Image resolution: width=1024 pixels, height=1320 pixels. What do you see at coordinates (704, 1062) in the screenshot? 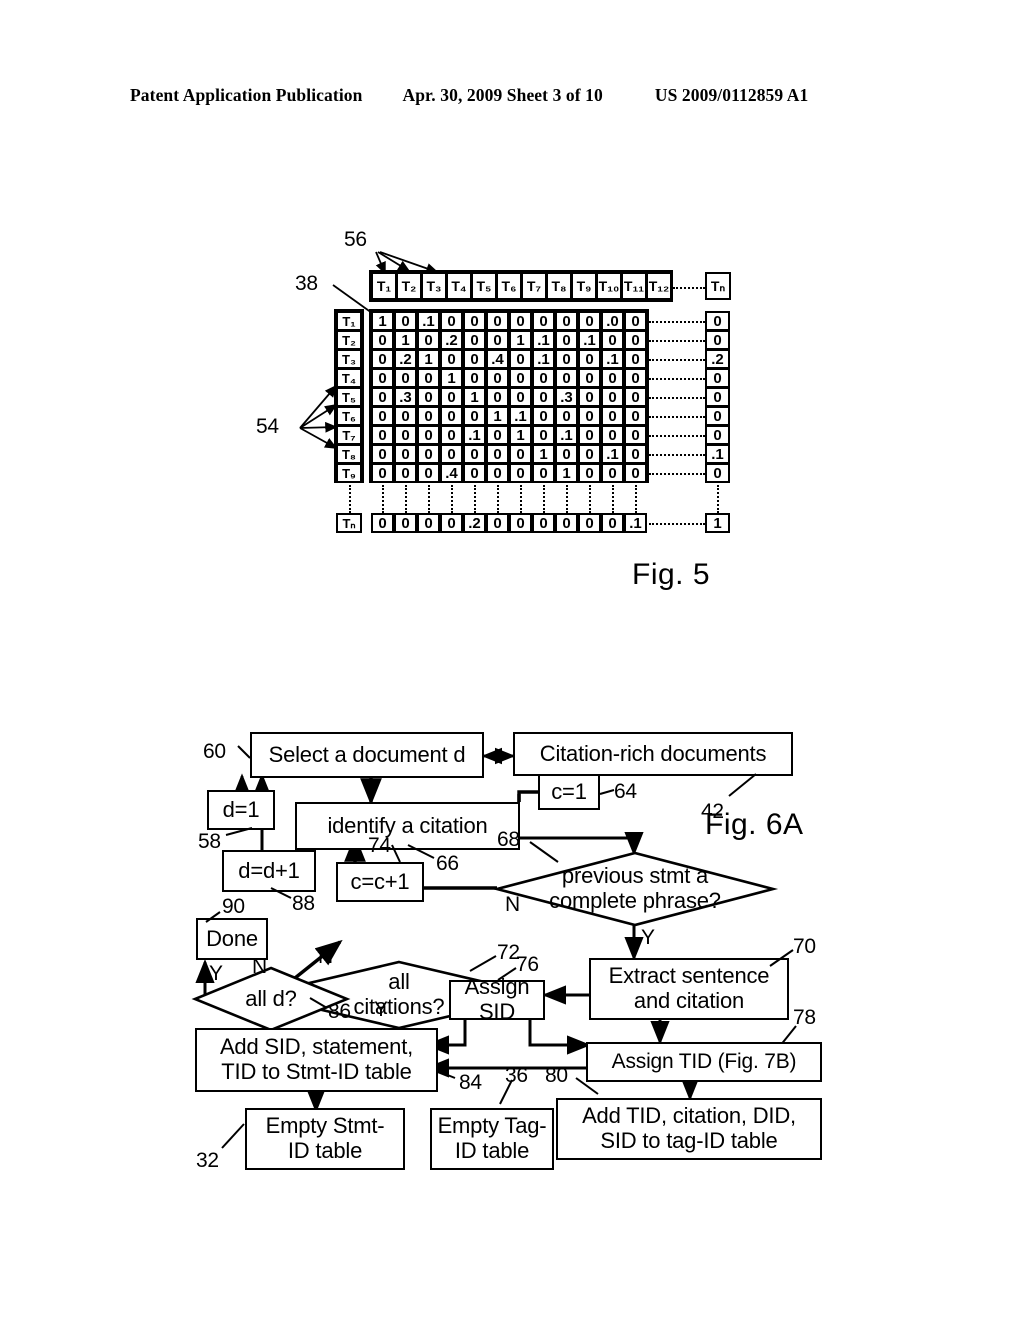
I see `node-assign-tid: Assign TID (Fig. 7B)` at bounding box center [704, 1062].